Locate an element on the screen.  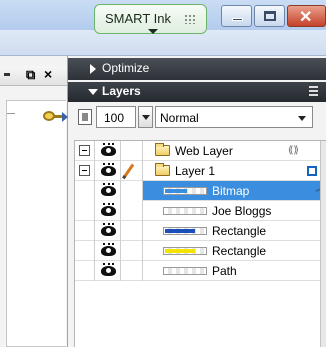
layer-row-bitmap: Bitmap is located at coordinates (200, 191).